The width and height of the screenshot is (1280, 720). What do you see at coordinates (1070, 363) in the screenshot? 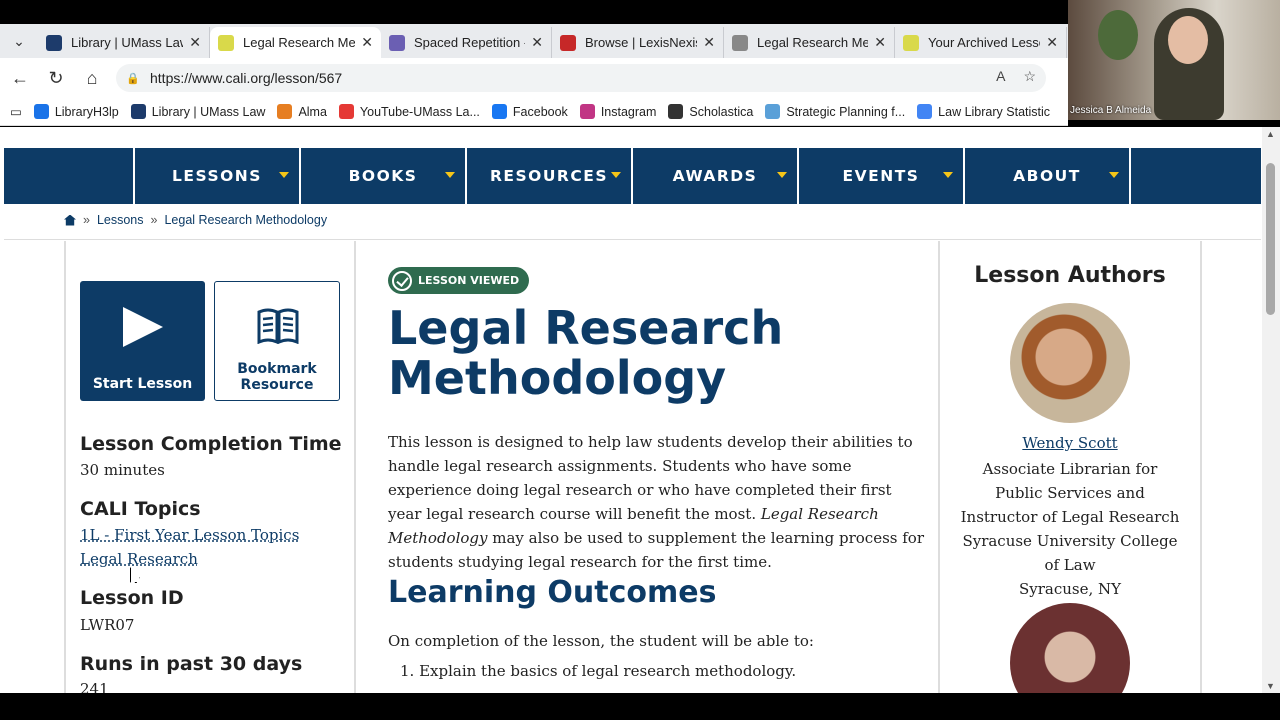
I see `author-avatar` at bounding box center [1070, 363].